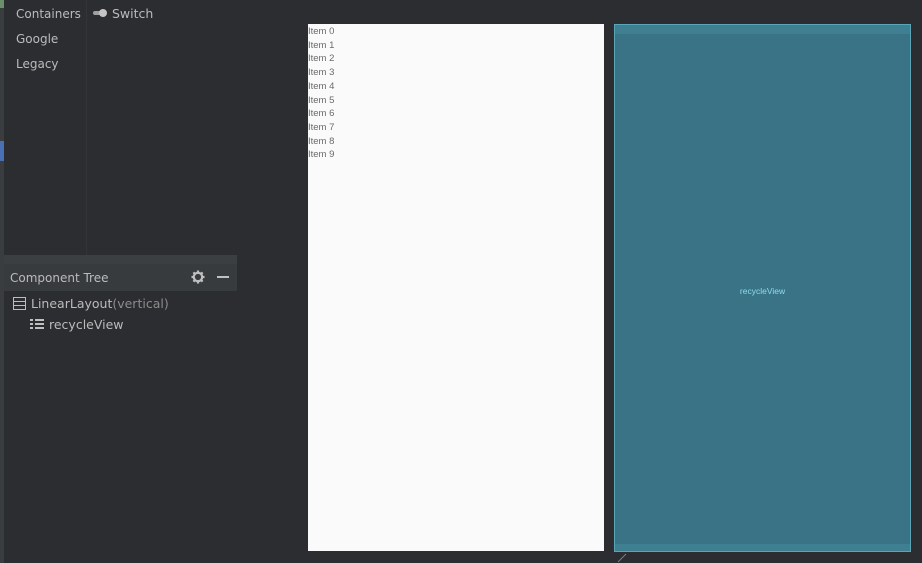 The height and width of the screenshot is (563, 922). I want to click on list-item: Item 9, so click(321, 155).